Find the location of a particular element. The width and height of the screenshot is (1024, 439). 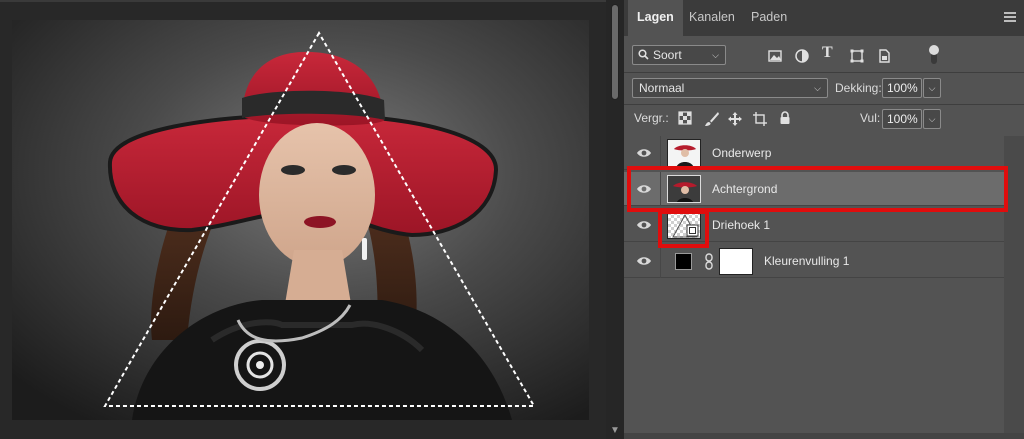

layer-thumbnail is located at coordinates (684, 153).